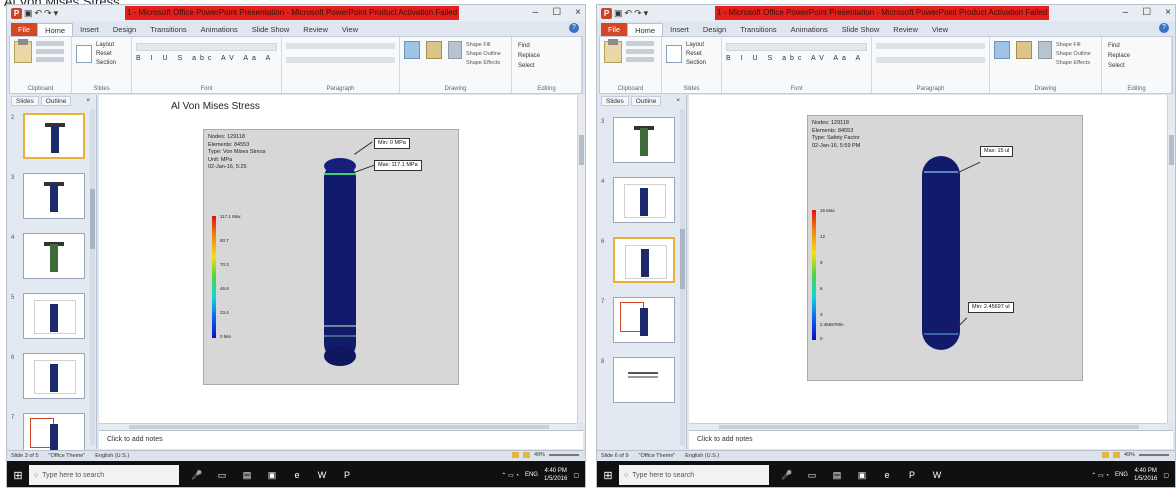  Describe the element at coordinates (618, 13) in the screenshot. I see `save-icon: ▣` at that location.